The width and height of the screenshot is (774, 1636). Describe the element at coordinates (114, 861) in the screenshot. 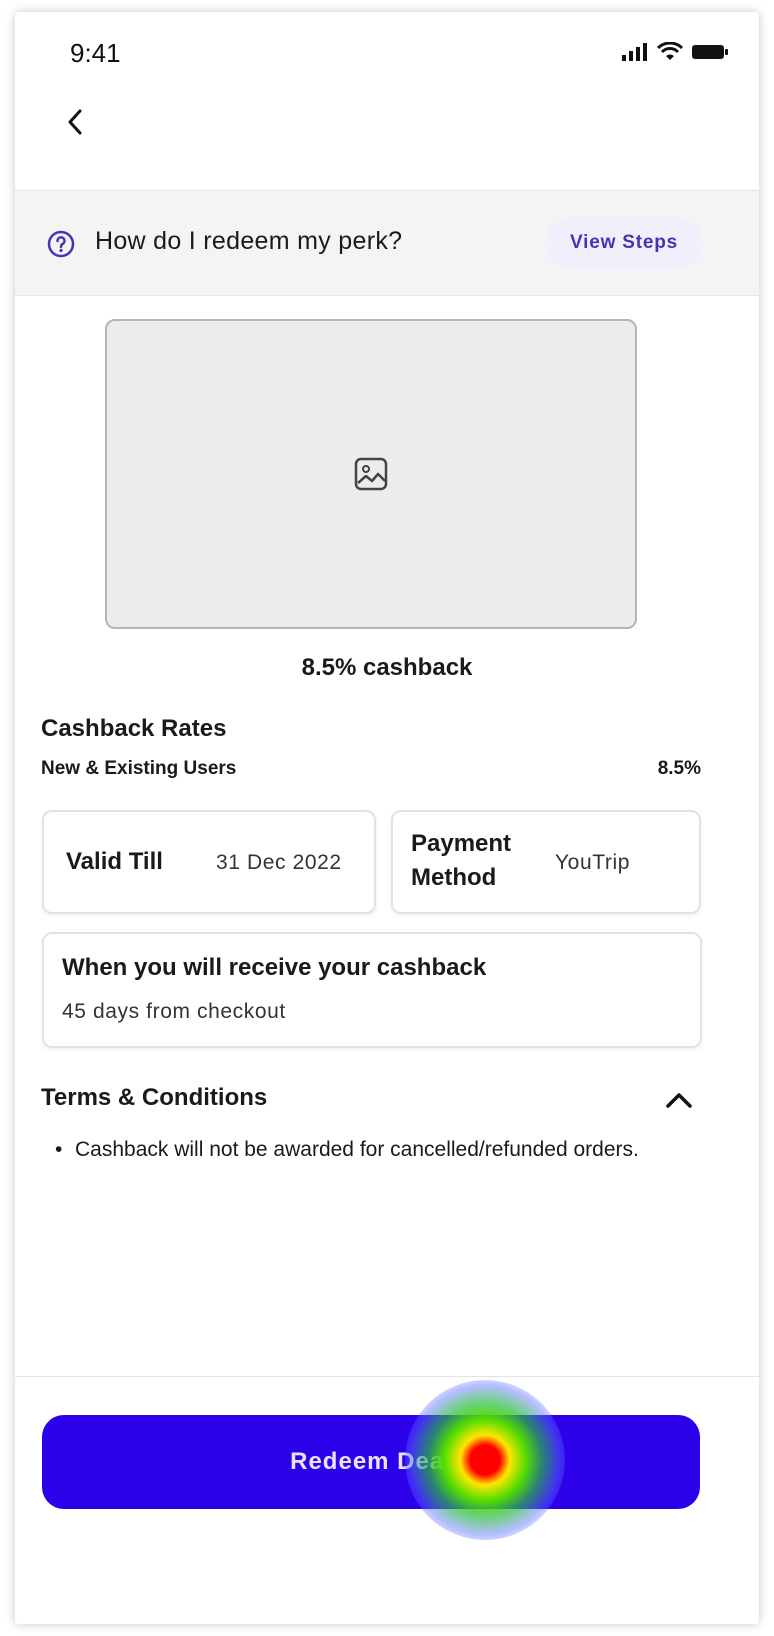

I see `valid-till-label: Valid Till` at that location.